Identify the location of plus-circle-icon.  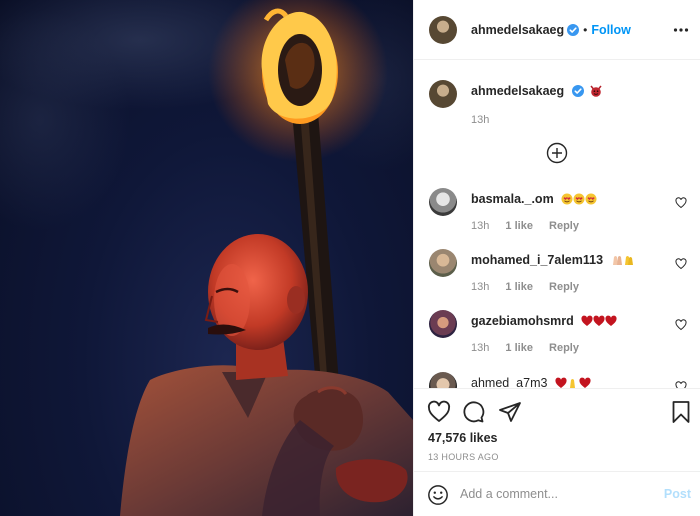
(557, 153).